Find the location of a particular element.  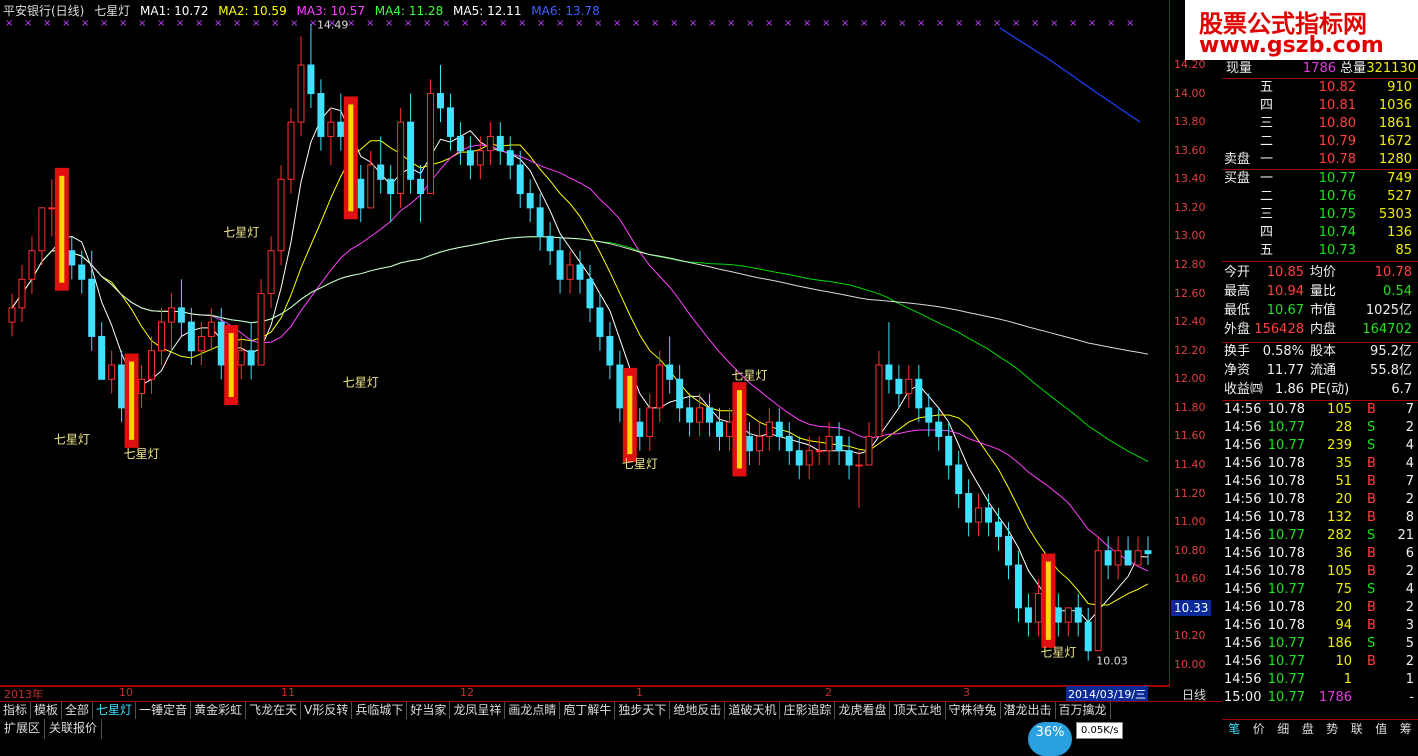

site-logo: 股票公式指标网 www.gszb.com is located at coordinates (1301, 30).